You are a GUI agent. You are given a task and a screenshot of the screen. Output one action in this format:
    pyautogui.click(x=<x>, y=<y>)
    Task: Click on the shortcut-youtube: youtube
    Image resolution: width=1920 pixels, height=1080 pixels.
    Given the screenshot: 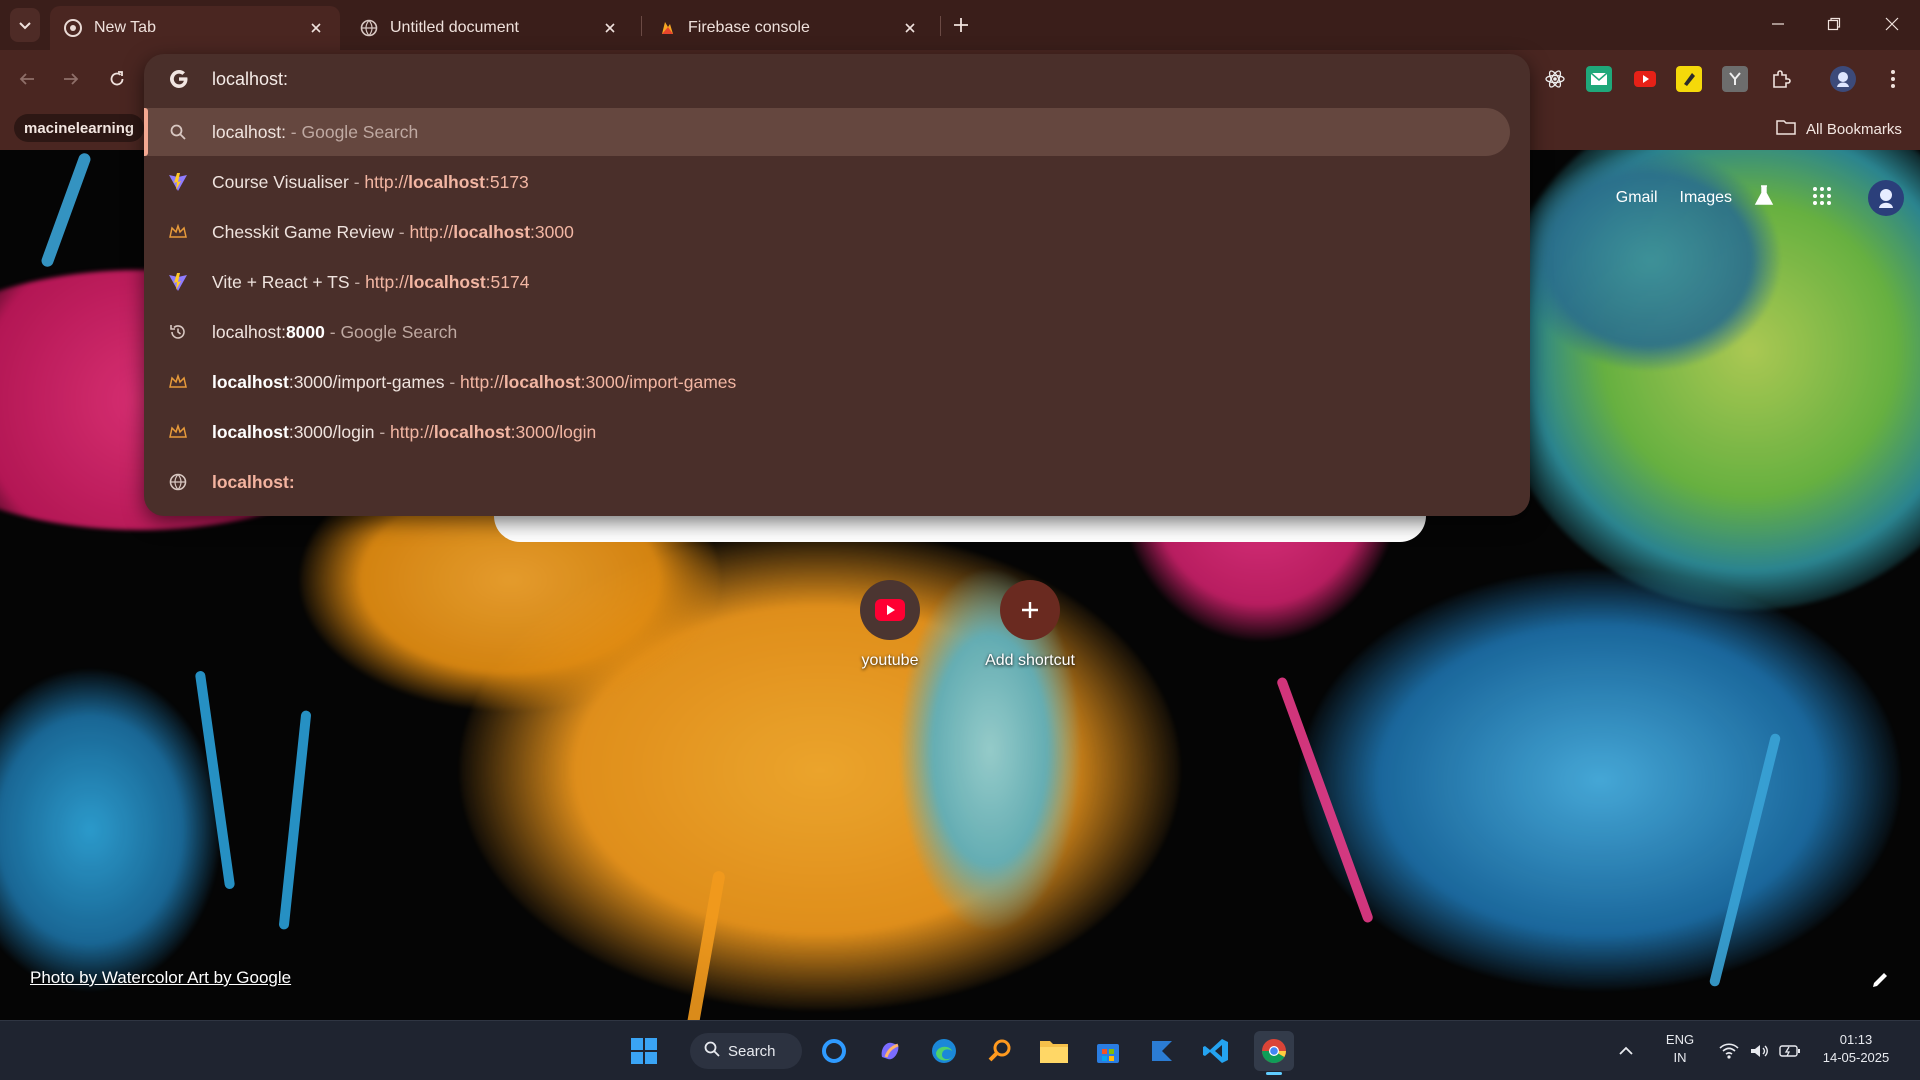 What is the action you would take?
    pyautogui.click(x=890, y=625)
    